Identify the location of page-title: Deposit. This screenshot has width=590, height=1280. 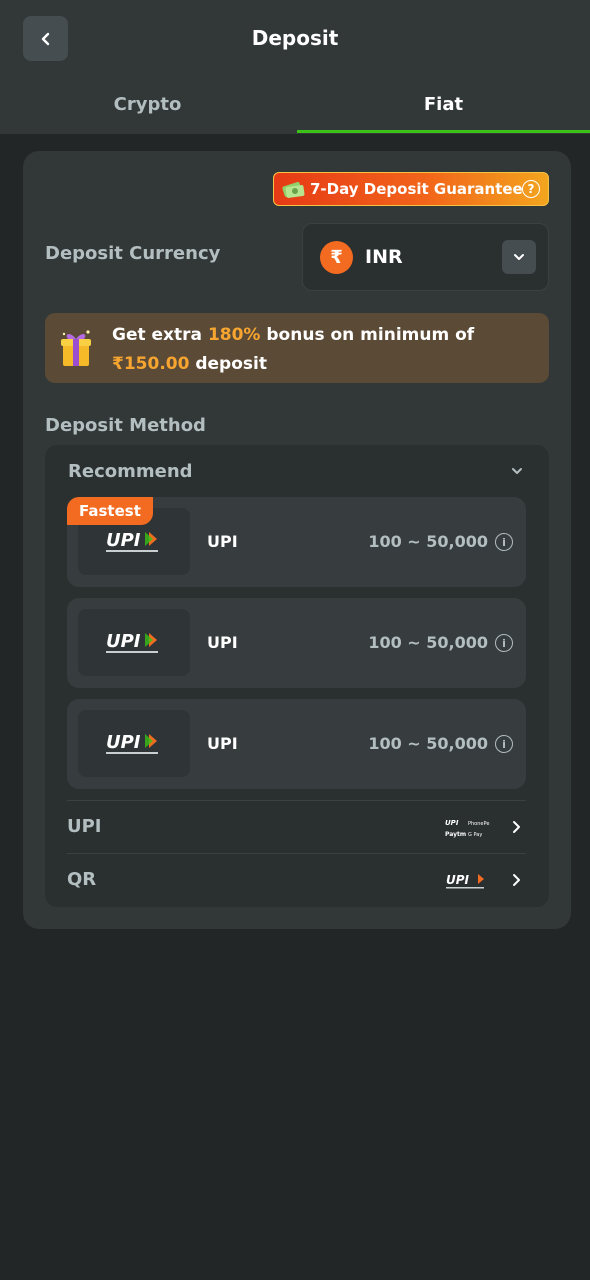
(295, 38).